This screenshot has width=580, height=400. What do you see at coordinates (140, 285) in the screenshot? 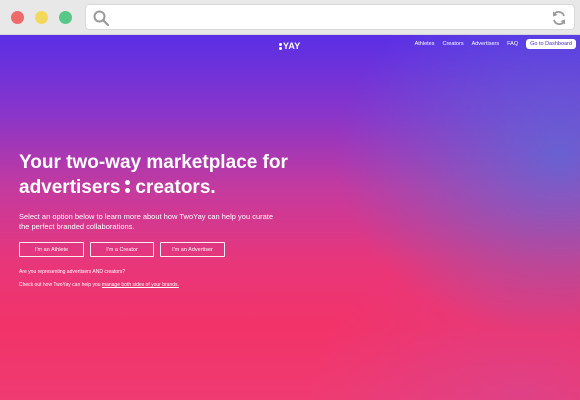
I see `manage-both-sides-link: manage both sides of your brands.` at bounding box center [140, 285].